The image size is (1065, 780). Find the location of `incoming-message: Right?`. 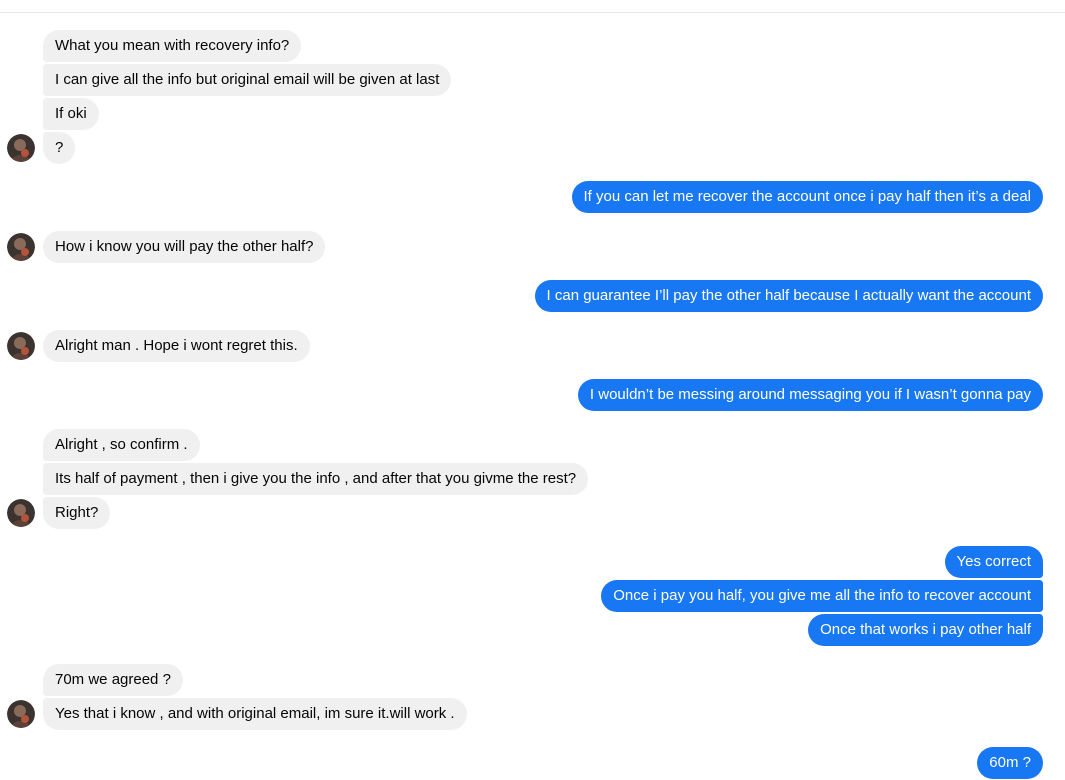

incoming-message: Right? is located at coordinates (77, 513).